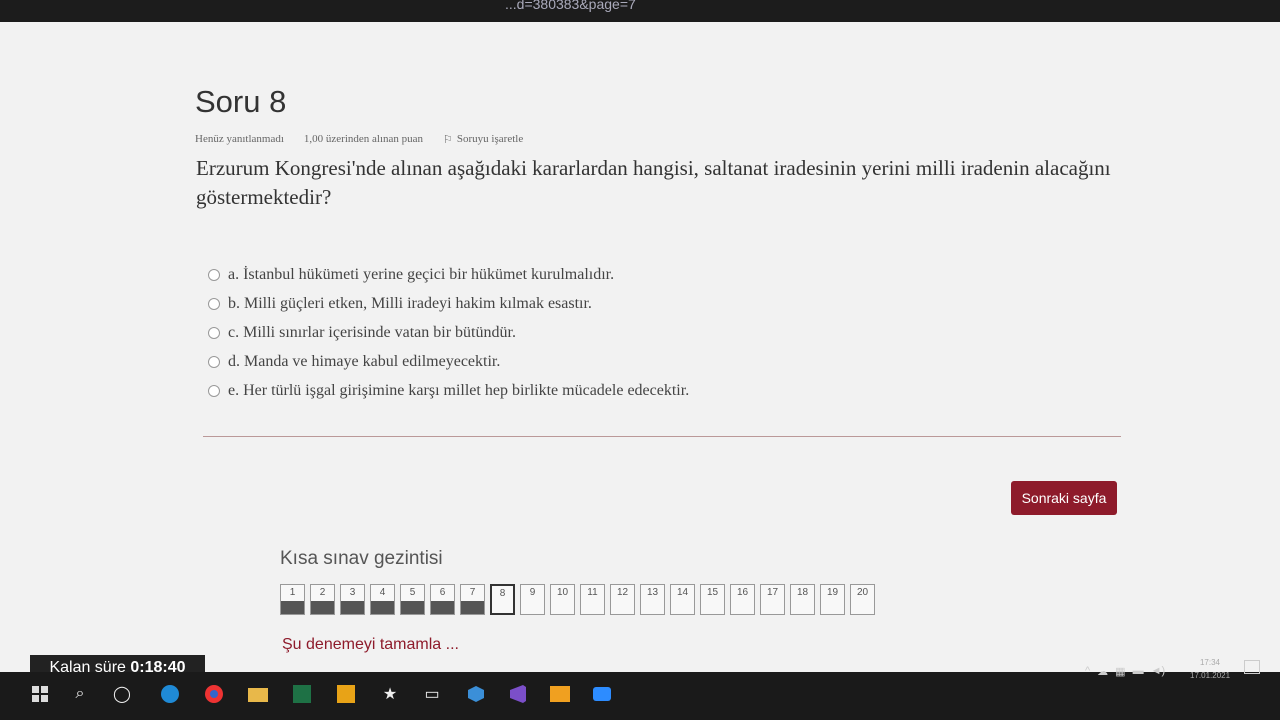  What do you see at coordinates (364, 361) in the screenshot?
I see `answer-label-d: d. Manda ve himaye kabul edilmeyecektir.` at bounding box center [364, 361].